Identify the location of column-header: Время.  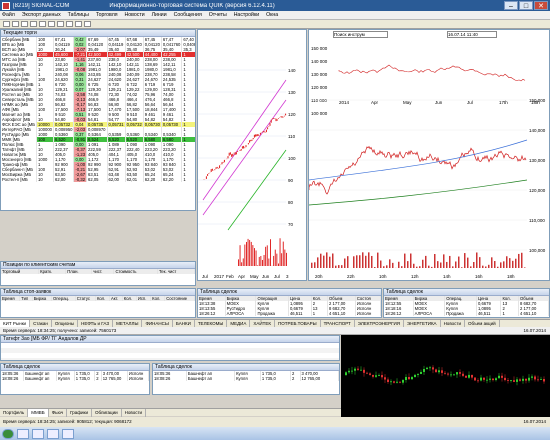
(11, 298).